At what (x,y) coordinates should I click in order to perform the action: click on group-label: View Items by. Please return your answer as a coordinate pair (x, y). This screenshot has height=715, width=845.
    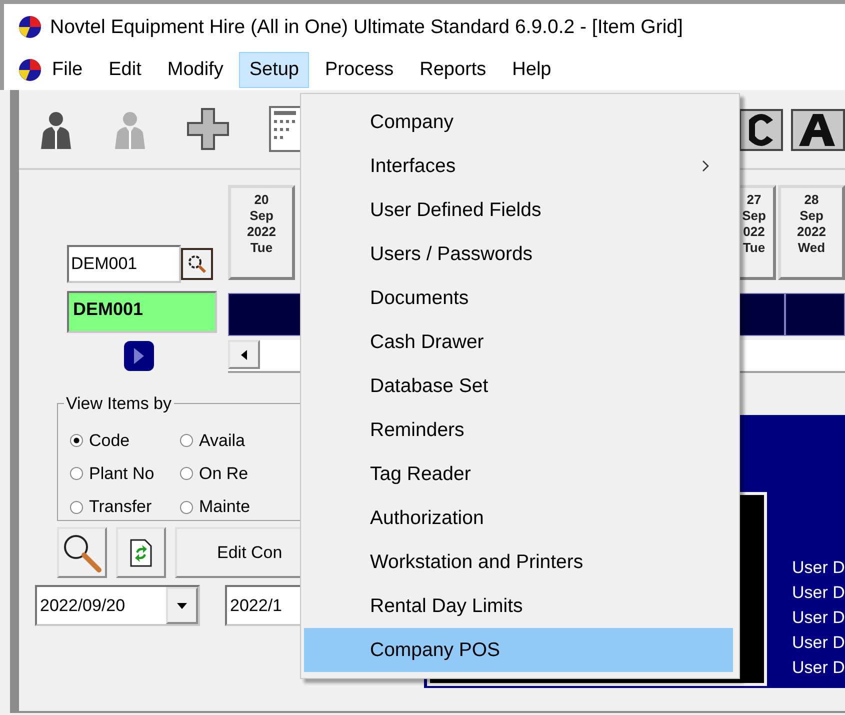
    Looking at the image, I should click on (119, 404).